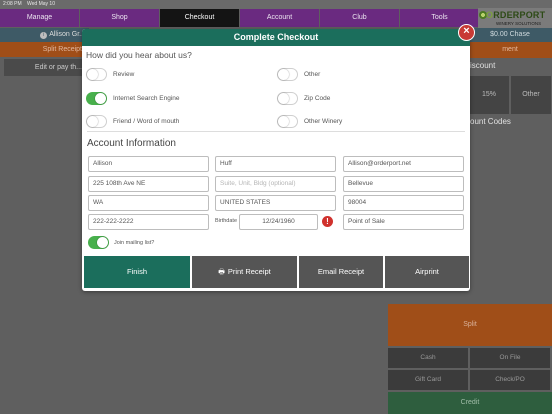 The width and height of the screenshot is (552, 414). I want to click on check-po-button: Check/PO, so click(510, 380).